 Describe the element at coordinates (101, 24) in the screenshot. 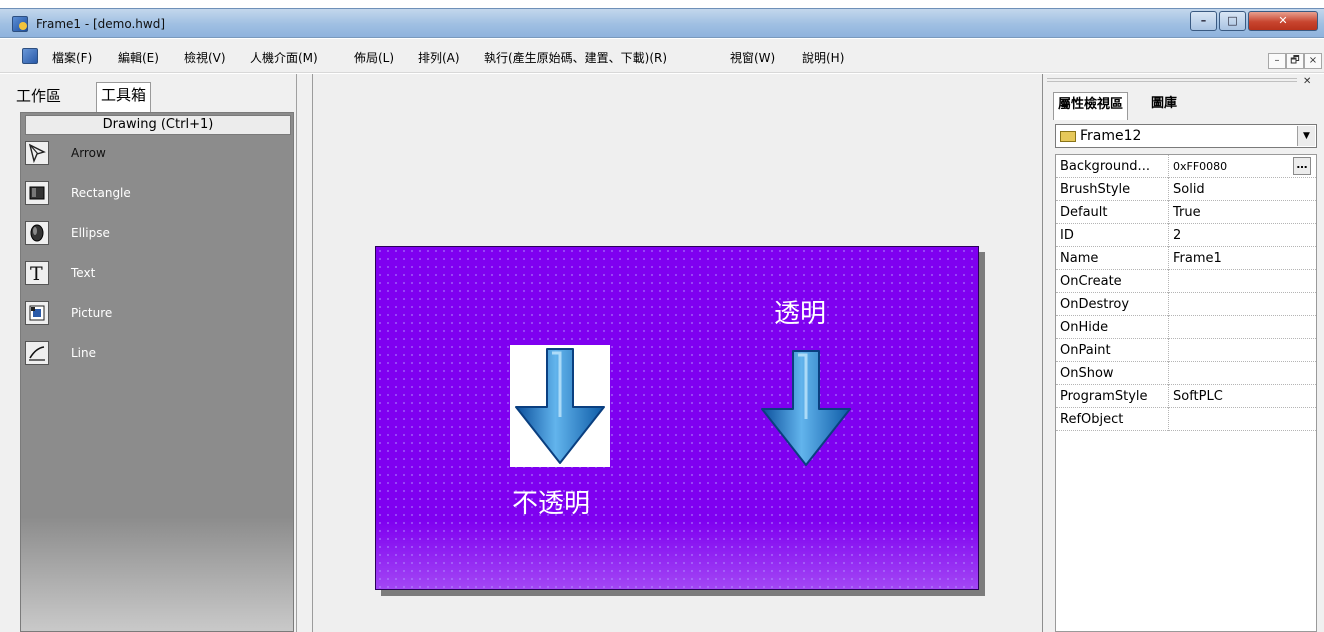

I see `window-title: Frame1 - [demo.hwd]` at that location.